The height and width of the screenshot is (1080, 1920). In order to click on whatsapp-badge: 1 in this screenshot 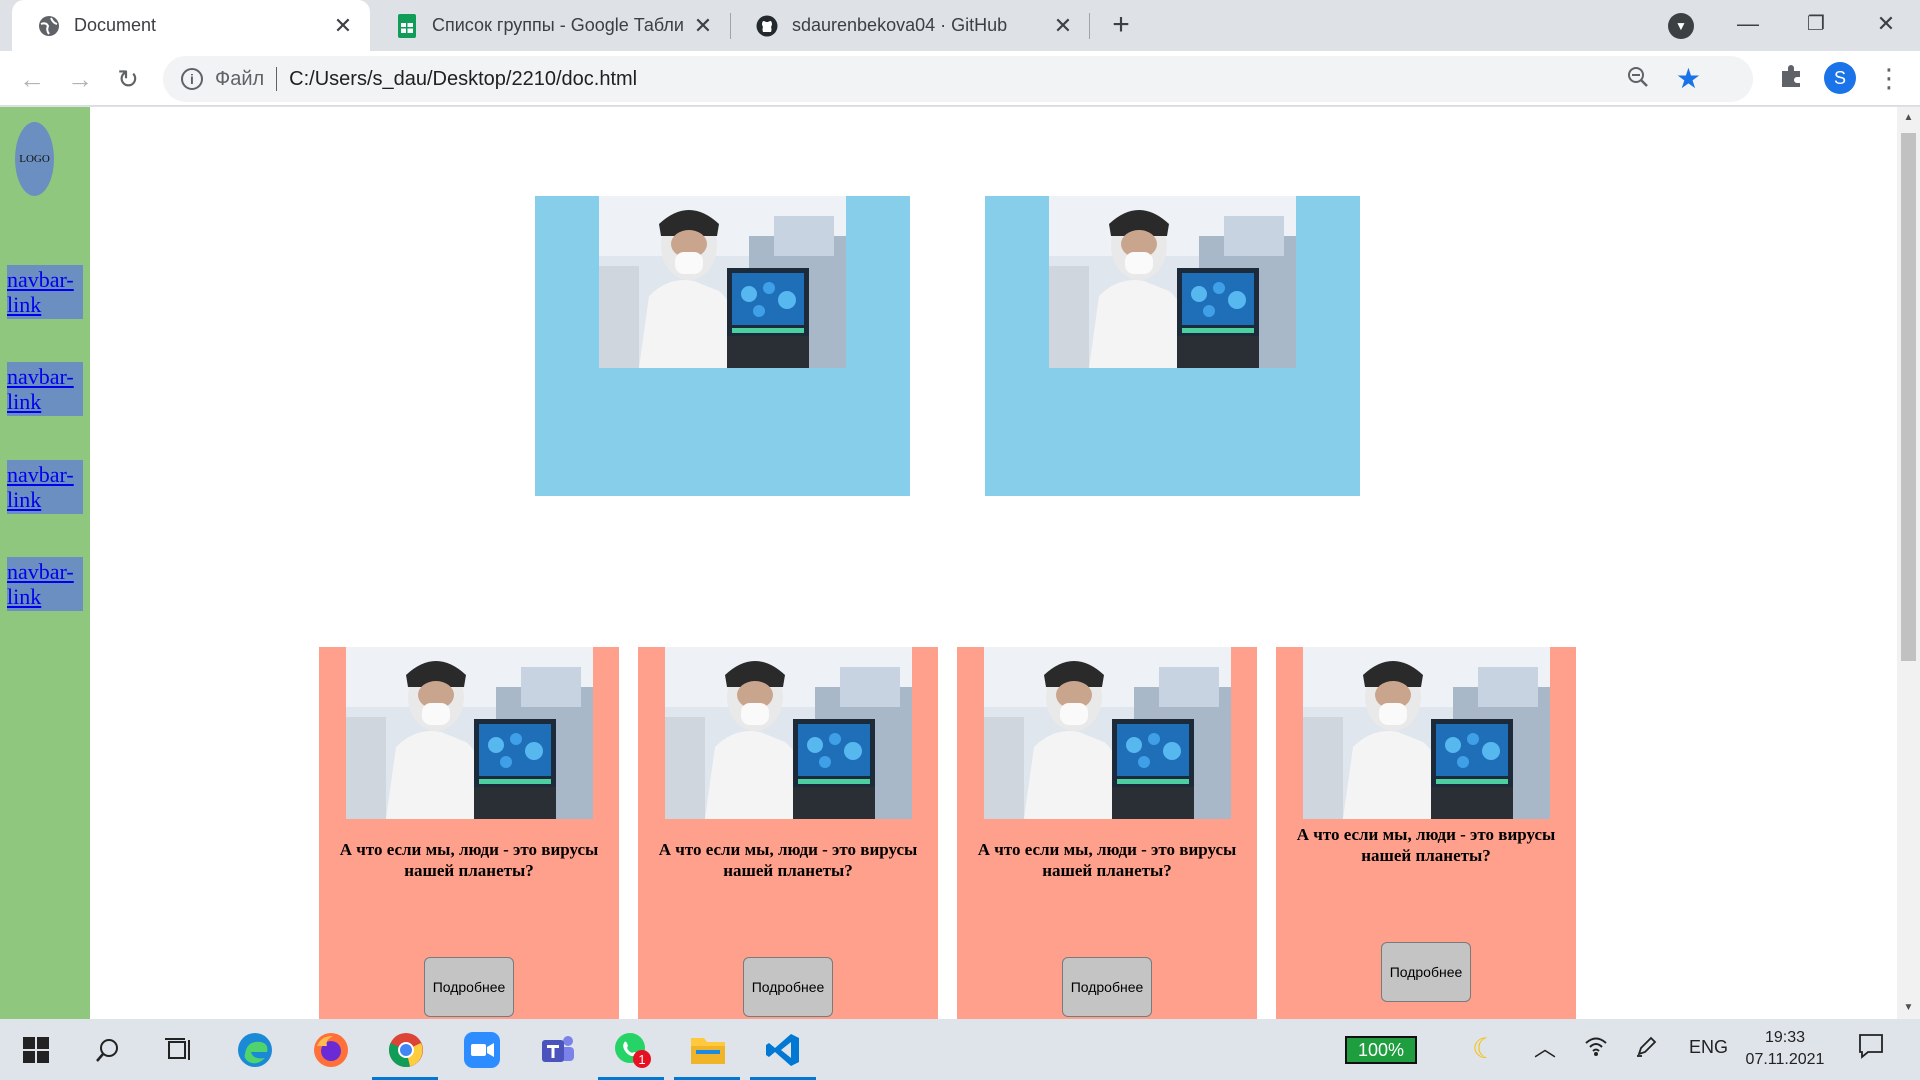, I will do `click(641, 1059)`.